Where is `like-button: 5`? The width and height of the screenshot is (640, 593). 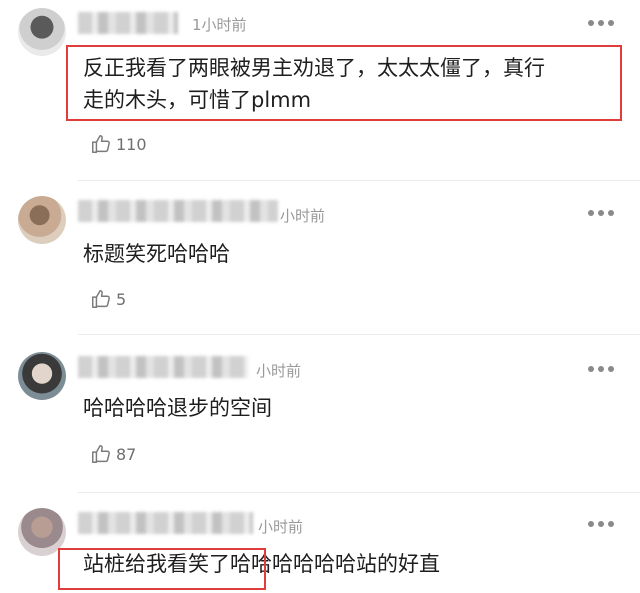 like-button: 5 is located at coordinates (108, 299).